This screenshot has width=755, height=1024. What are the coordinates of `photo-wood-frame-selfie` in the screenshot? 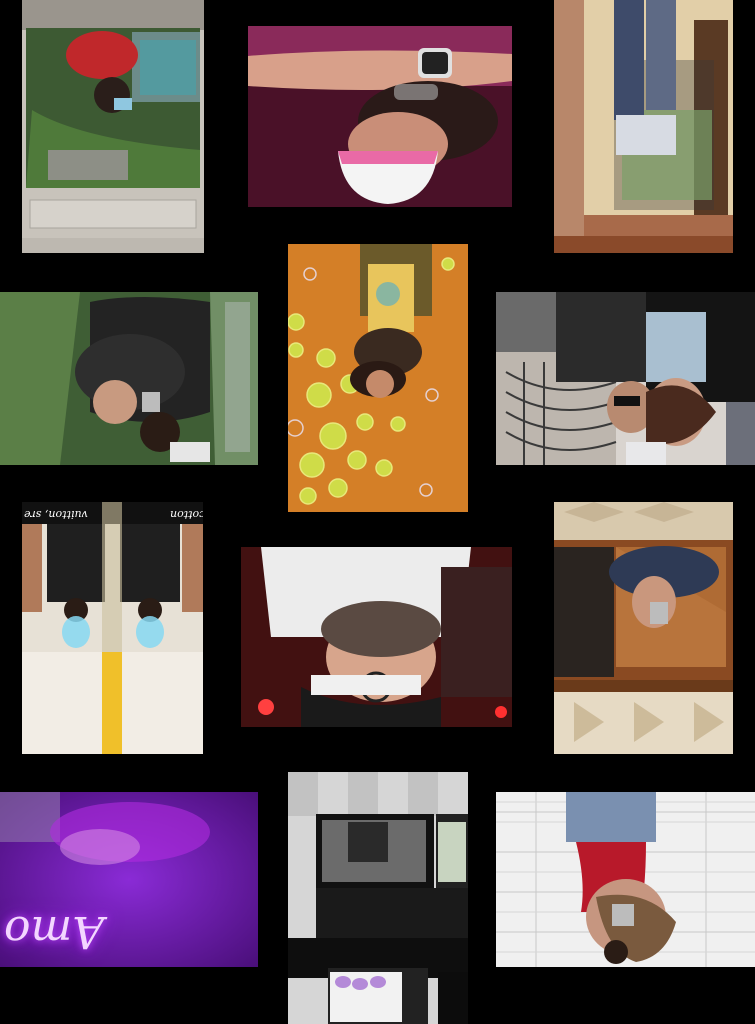 It's located at (643, 628).